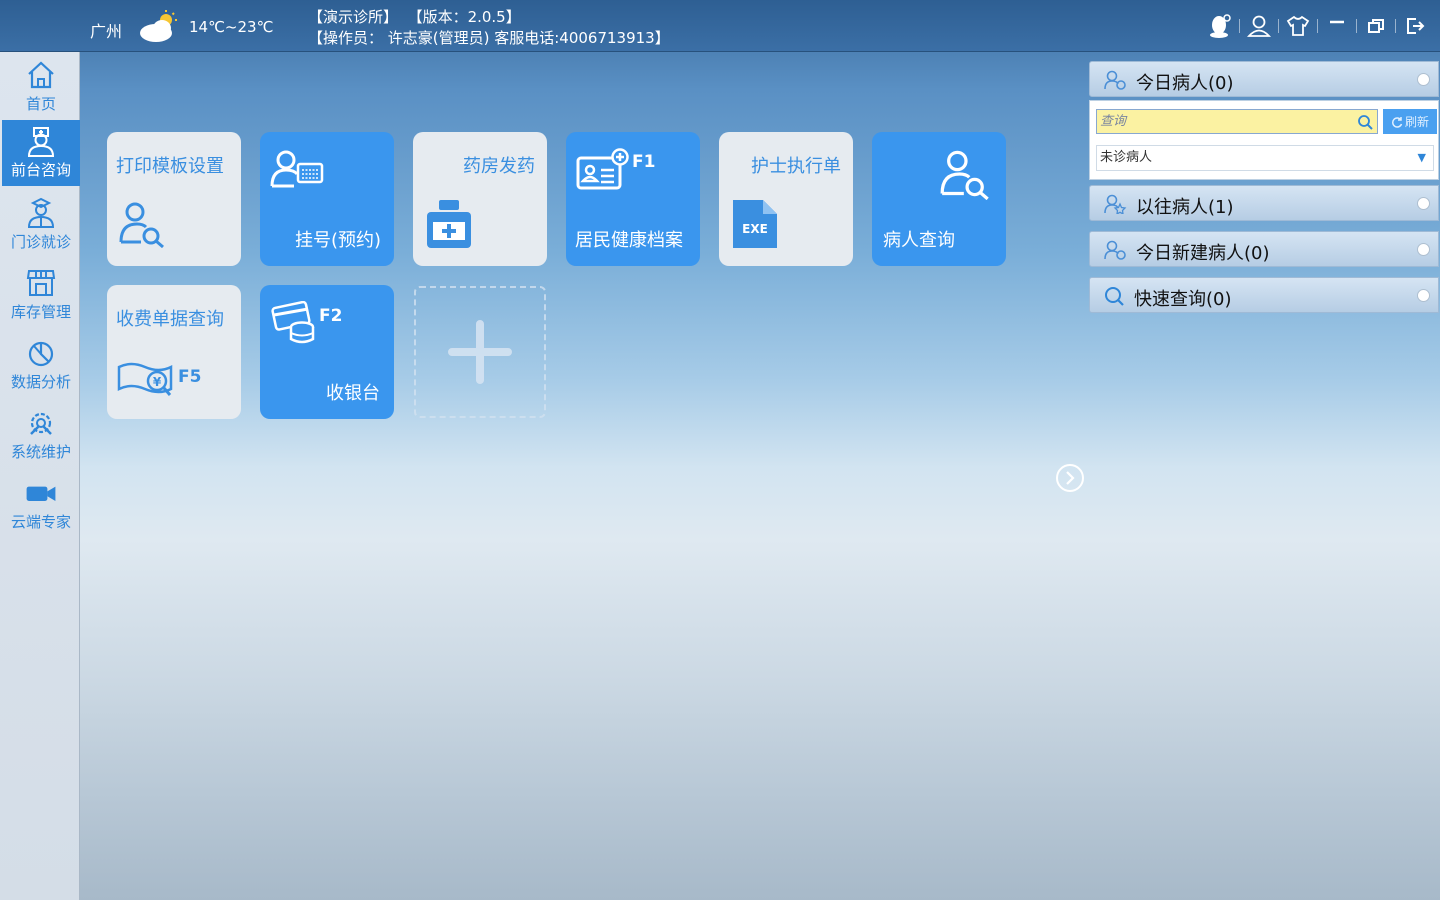 This screenshot has height=900, width=1440. What do you see at coordinates (1126, 157) in the screenshot?
I see `status-select-value: 未诊病人` at bounding box center [1126, 157].